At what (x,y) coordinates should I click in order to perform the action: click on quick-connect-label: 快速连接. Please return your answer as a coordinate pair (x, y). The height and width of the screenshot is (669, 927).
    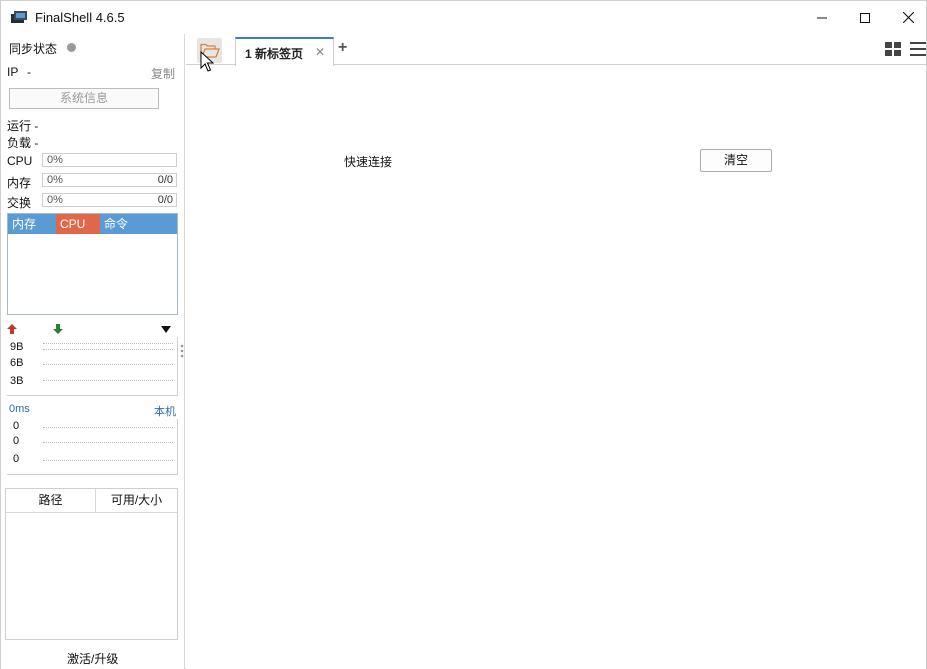
    Looking at the image, I should click on (368, 162).